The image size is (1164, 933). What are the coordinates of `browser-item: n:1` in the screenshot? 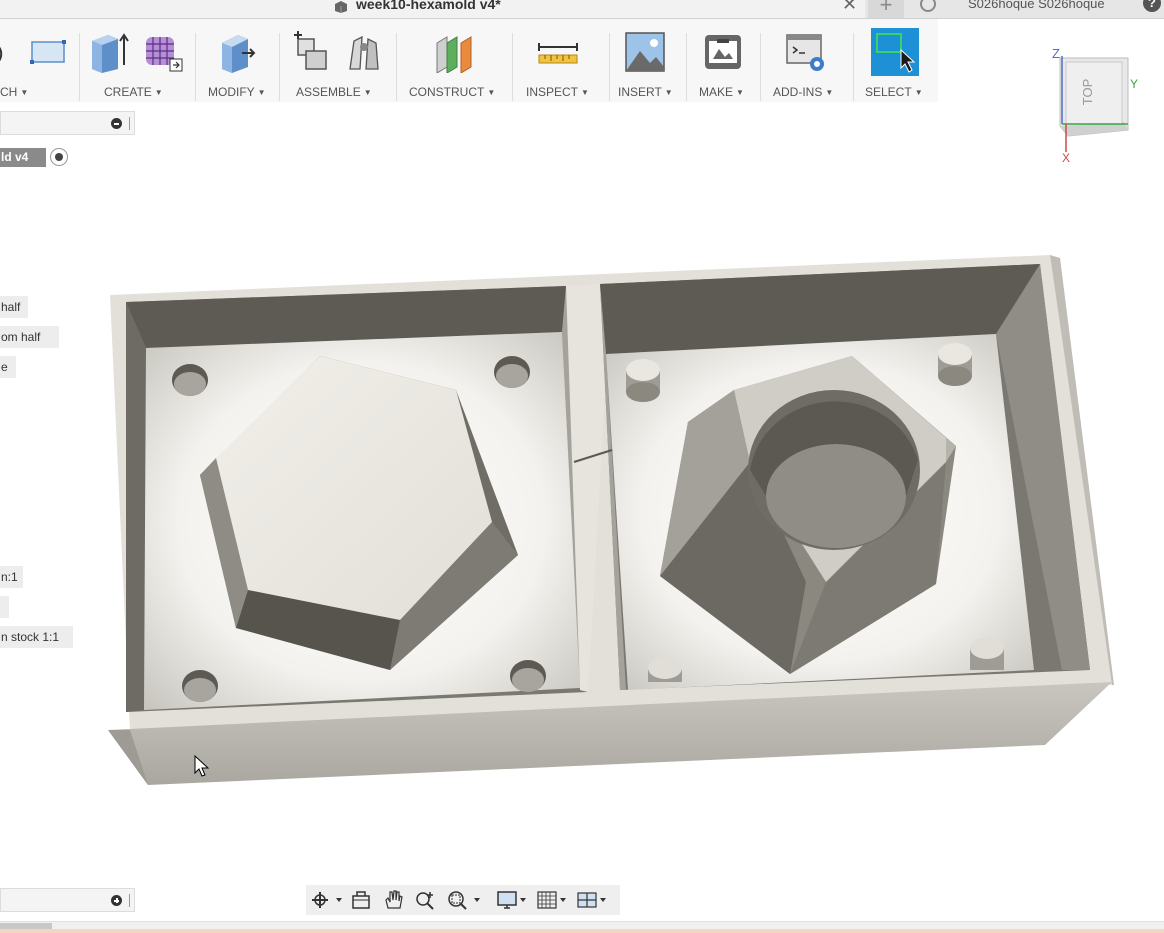 It's located at (11, 577).